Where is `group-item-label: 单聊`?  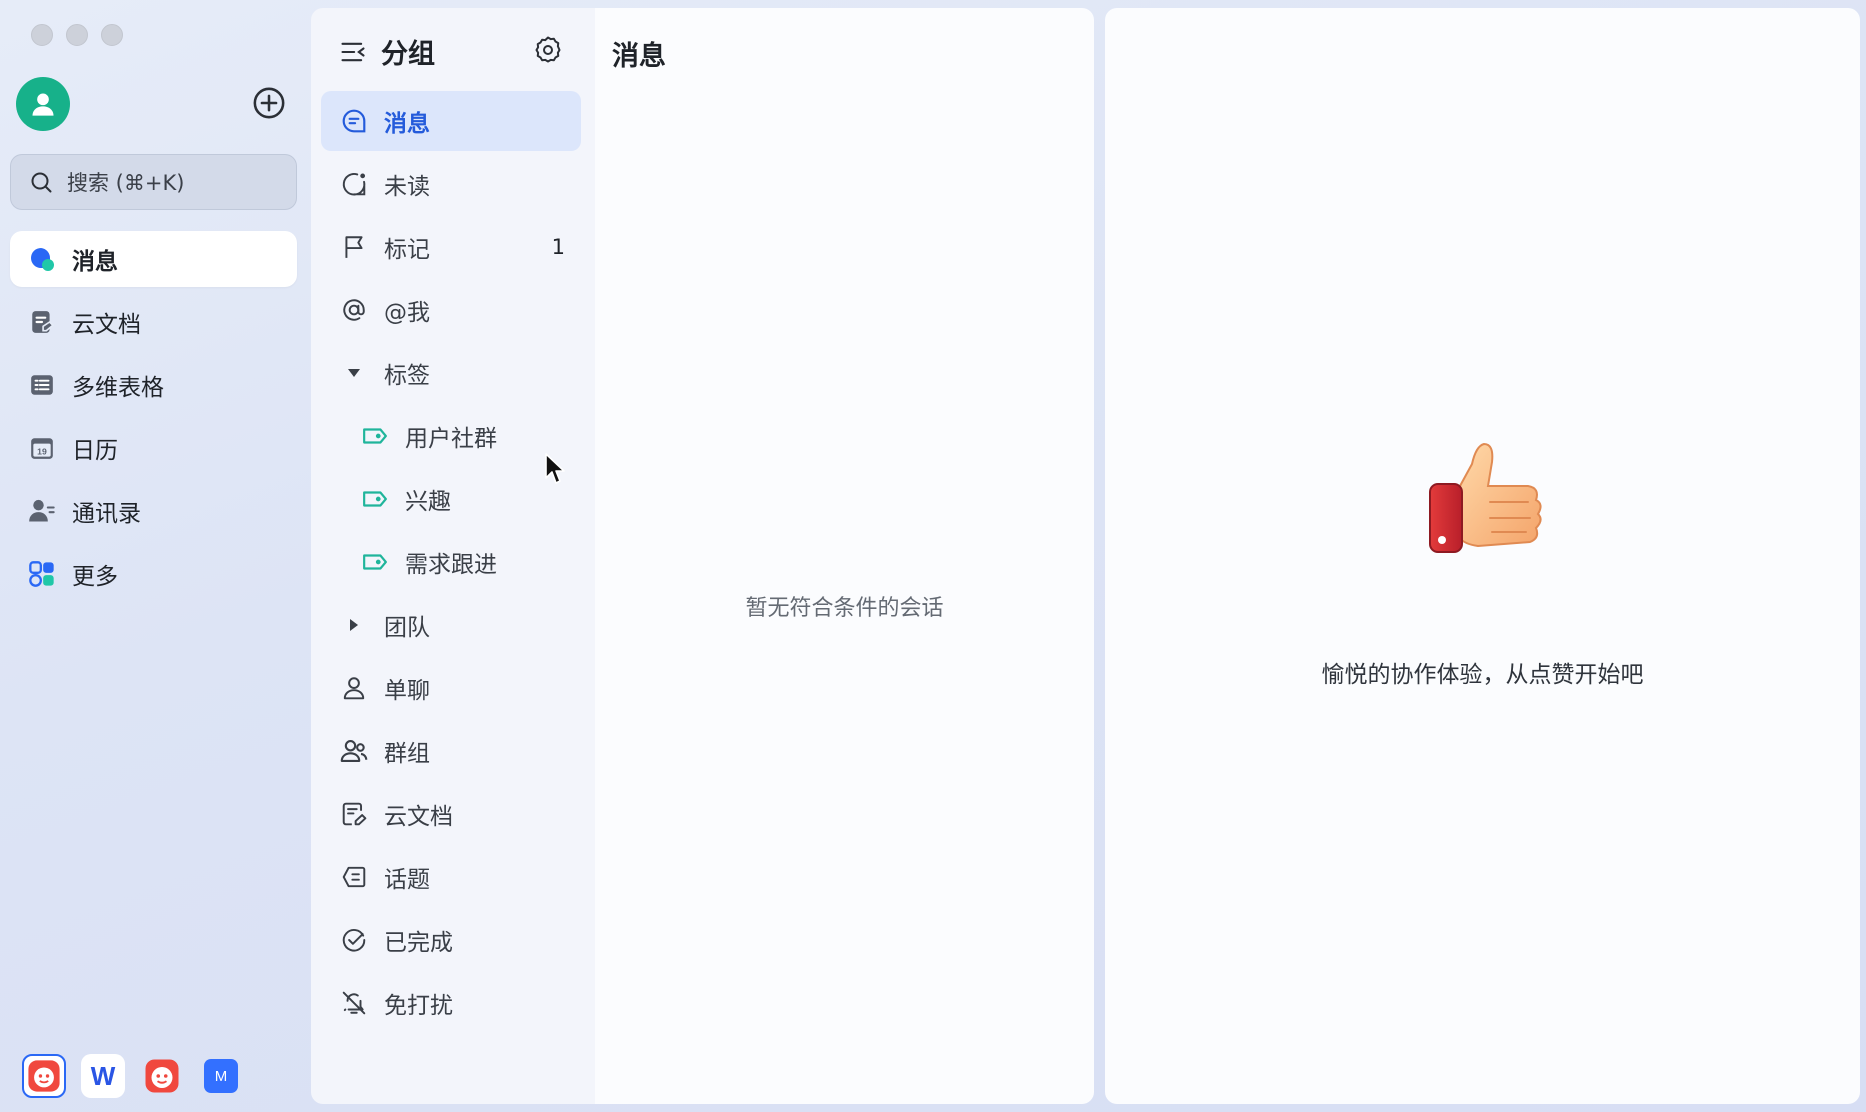
group-item-label: 单聊 is located at coordinates (407, 691).